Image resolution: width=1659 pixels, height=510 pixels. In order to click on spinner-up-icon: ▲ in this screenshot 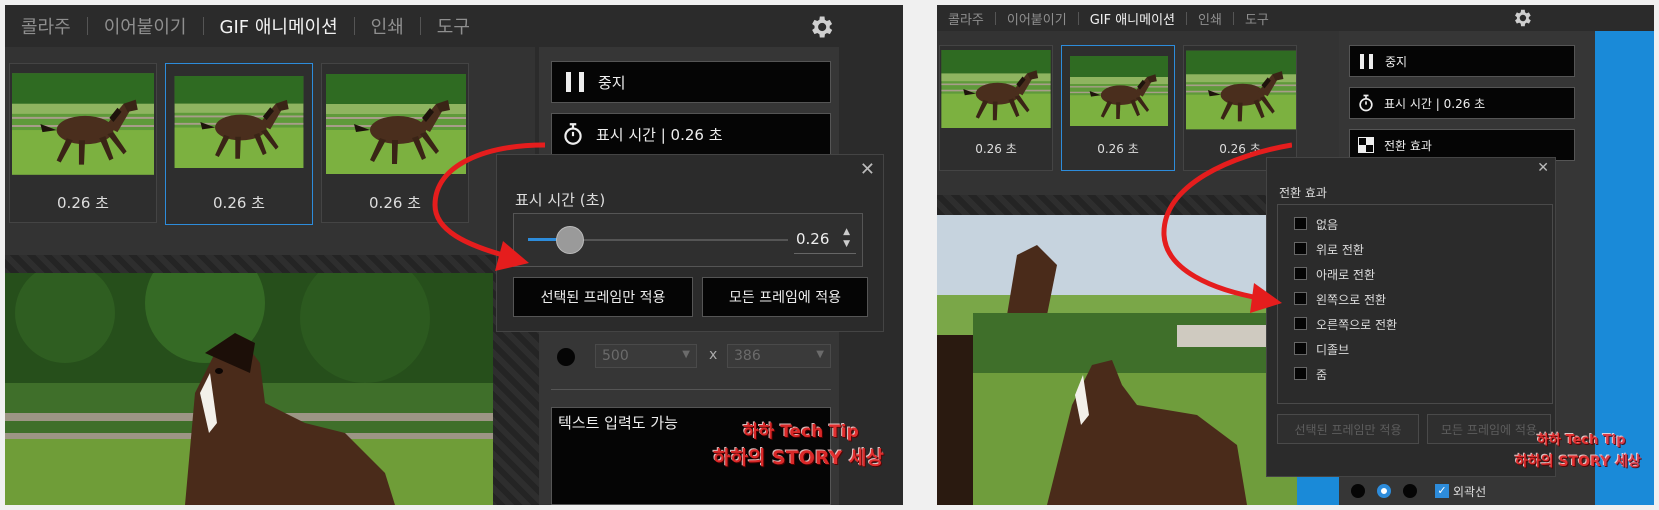, I will do `click(846, 232)`.